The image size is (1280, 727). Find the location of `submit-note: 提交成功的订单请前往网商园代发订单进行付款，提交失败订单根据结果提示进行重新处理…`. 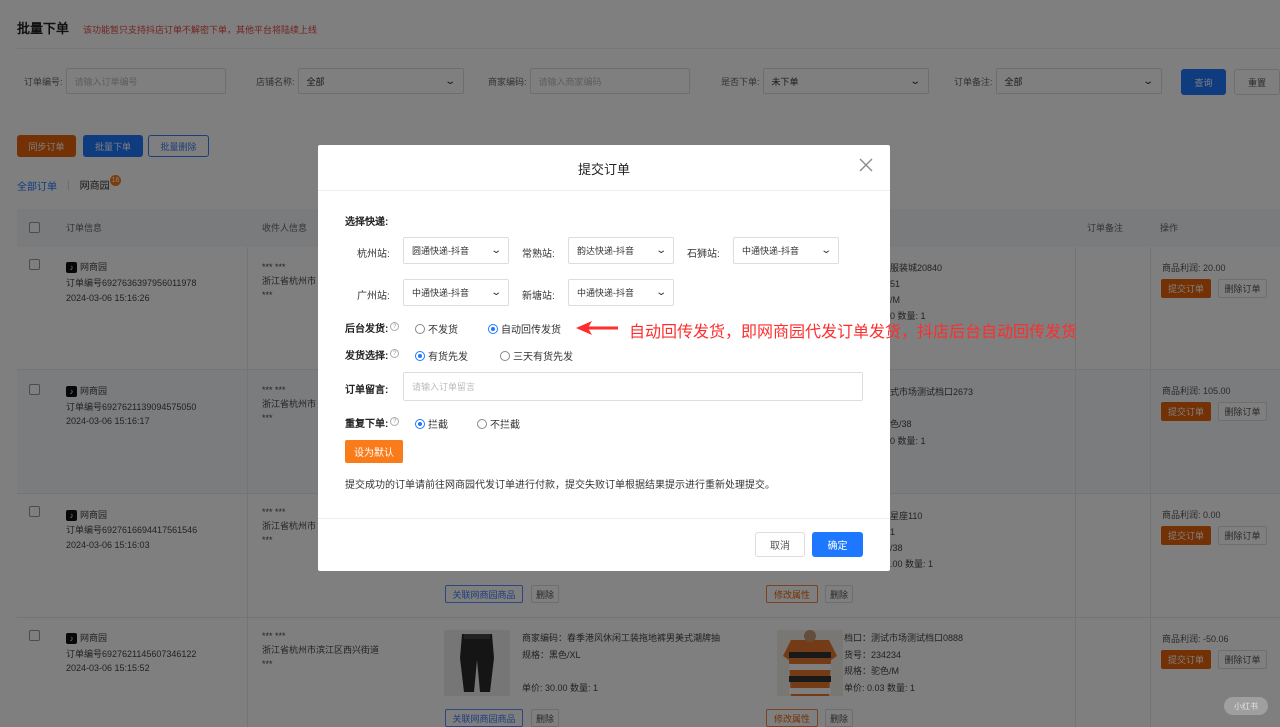

submit-note: 提交成功的订单请前往网商园代发订单进行付款，提交失败订单根据结果提示进行重新处理… is located at coordinates (560, 485).